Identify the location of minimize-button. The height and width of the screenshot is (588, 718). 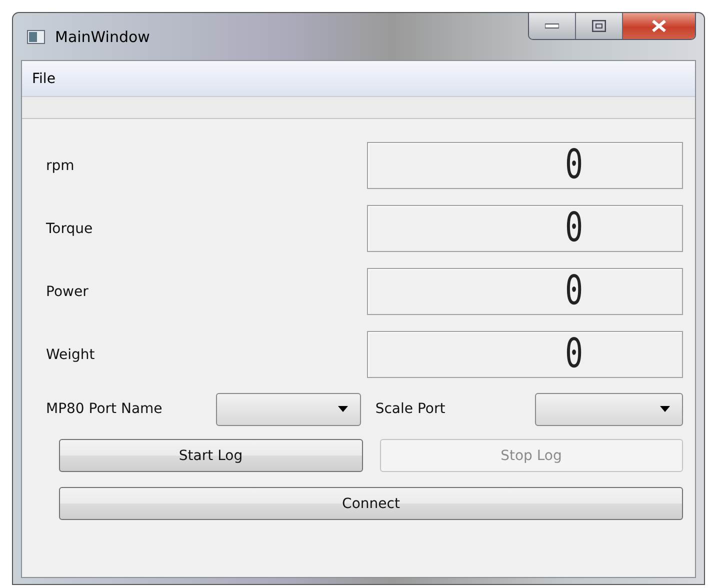
(552, 26).